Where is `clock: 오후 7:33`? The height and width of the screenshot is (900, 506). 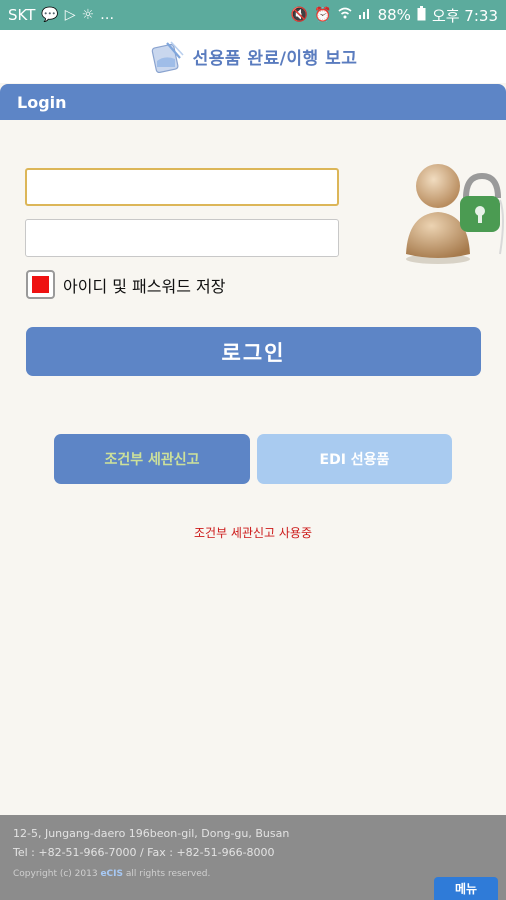
clock: 오후 7:33 is located at coordinates (464, 15).